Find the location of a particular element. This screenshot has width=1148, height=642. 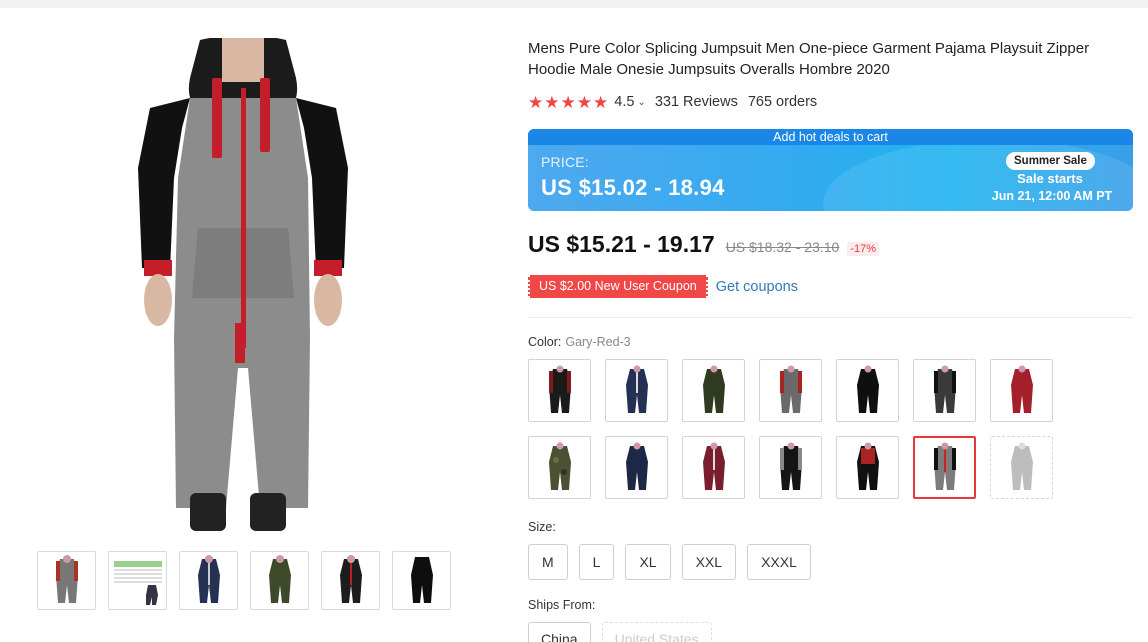

rating-row: ★ ★ ★ ★ ★ 4.5 ⌄ 331 Reviews 765 orders is located at coordinates (672, 102).